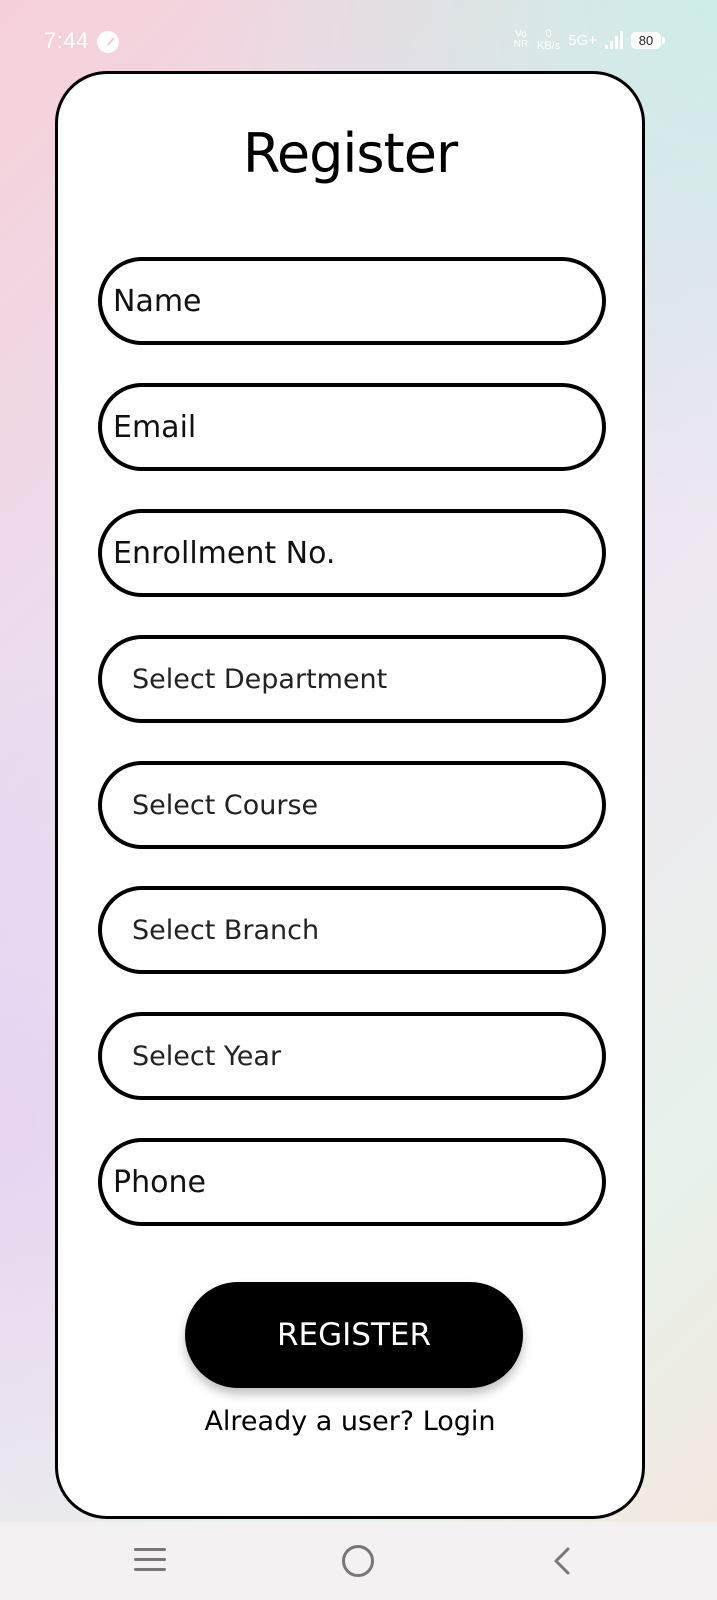 The width and height of the screenshot is (717, 1600). I want to click on enrollment-field: Enrollment No., so click(352, 553).